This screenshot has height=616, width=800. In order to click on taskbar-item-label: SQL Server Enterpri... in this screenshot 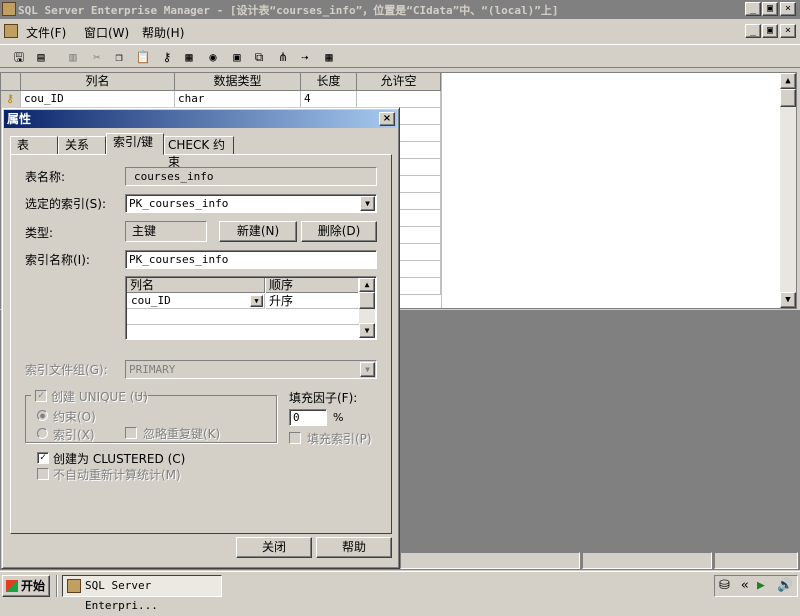, I will do `click(121, 595)`.